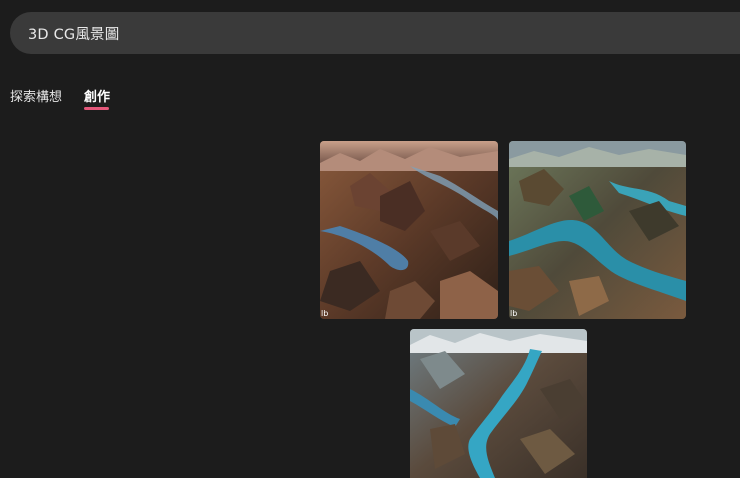 This screenshot has width=740, height=478. What do you see at coordinates (74, 34) in the screenshot?
I see `search-query-text: 3D CG風景圖` at bounding box center [74, 34].